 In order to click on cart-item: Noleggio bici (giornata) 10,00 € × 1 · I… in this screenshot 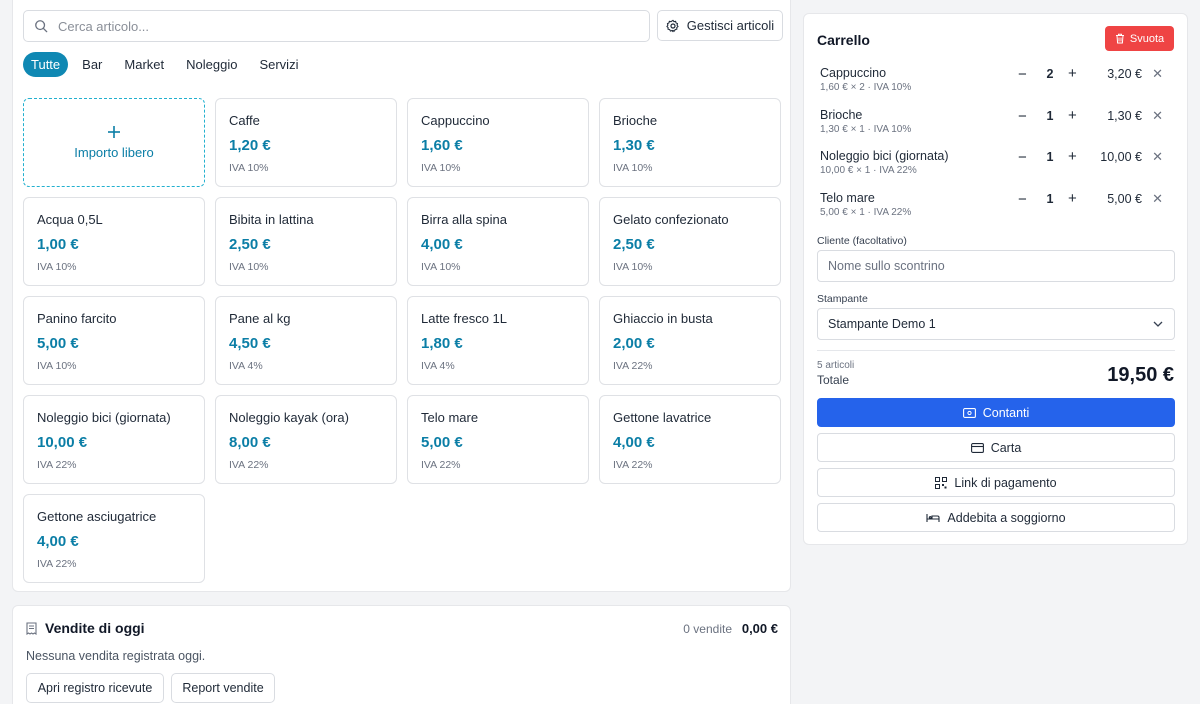, I will do `click(996, 169)`.